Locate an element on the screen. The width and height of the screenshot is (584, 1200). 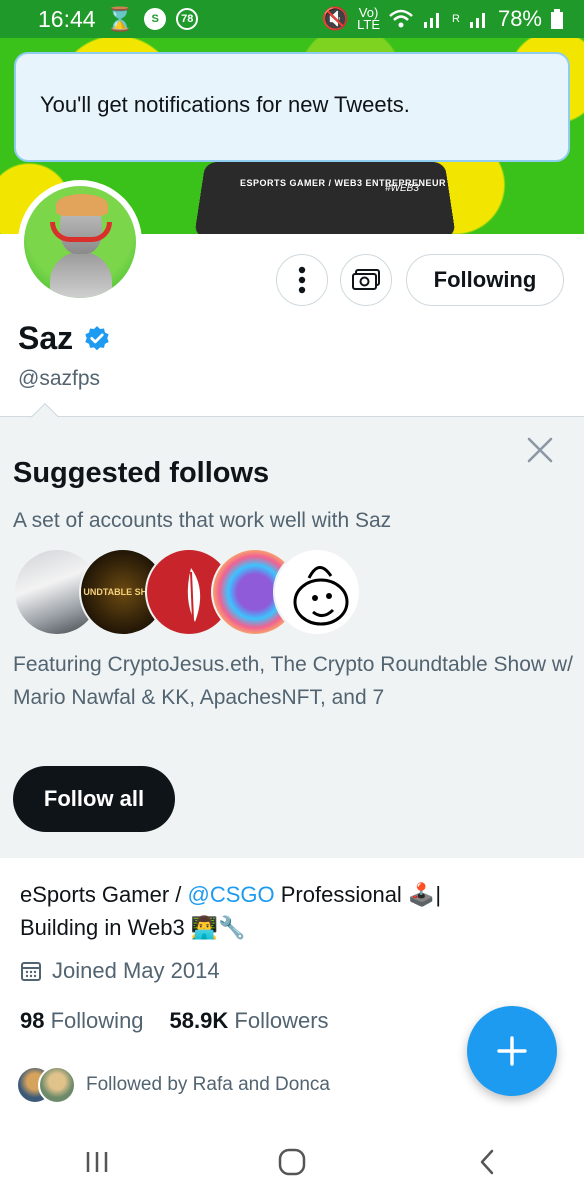
follow-all-button: Follow all is located at coordinates (94, 799).